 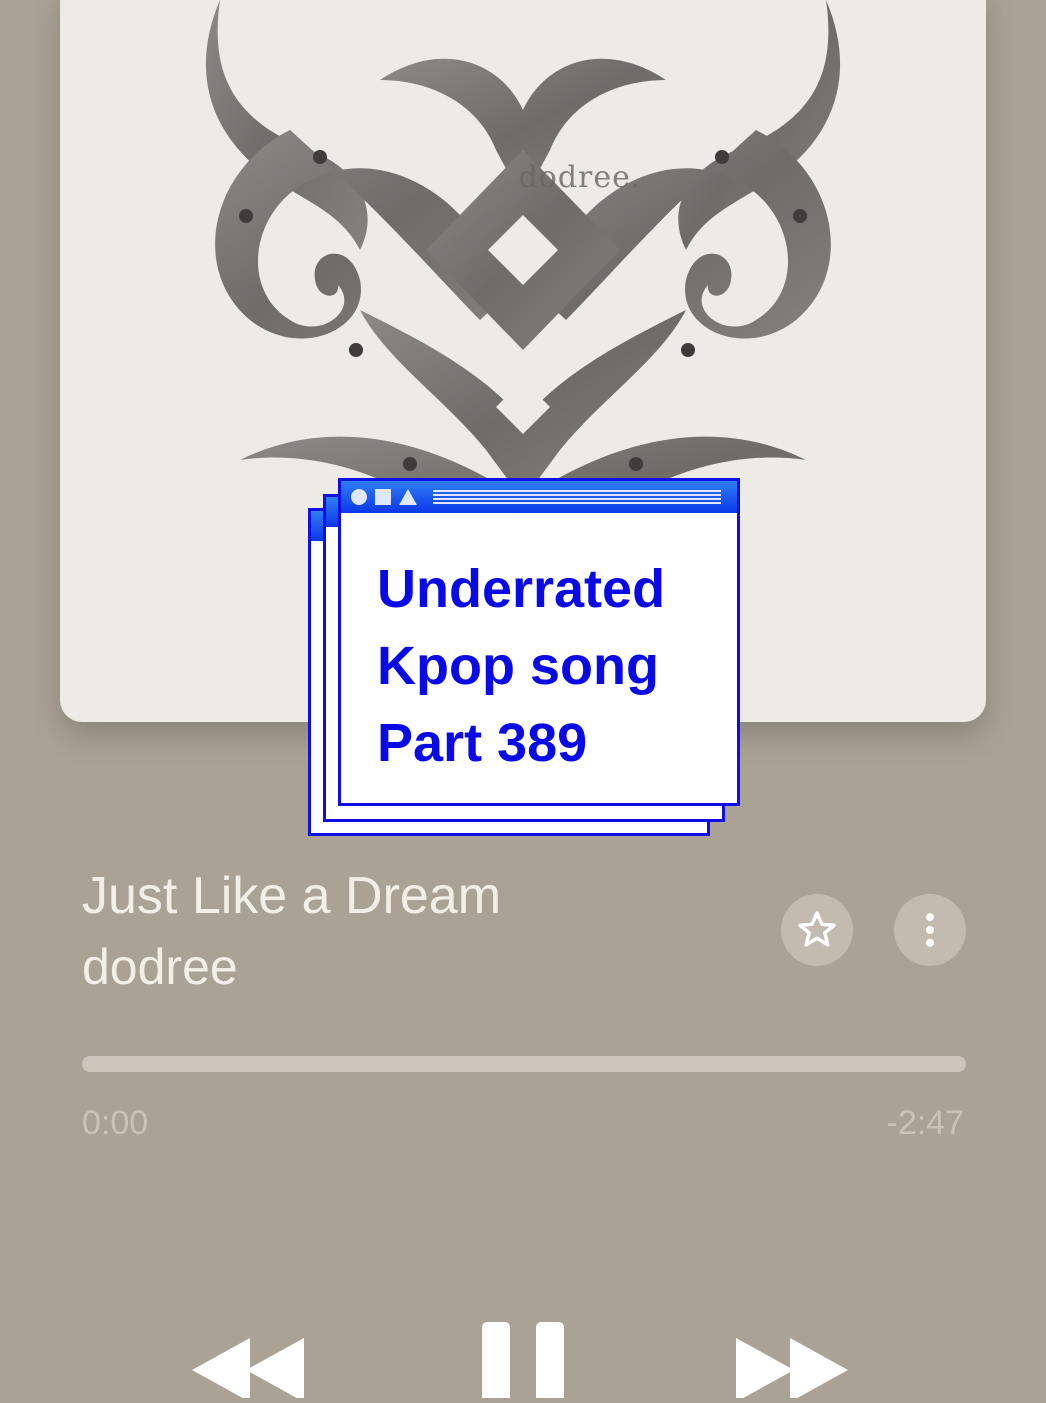 What do you see at coordinates (248, 1370) in the screenshot?
I see `rewind-icon` at bounding box center [248, 1370].